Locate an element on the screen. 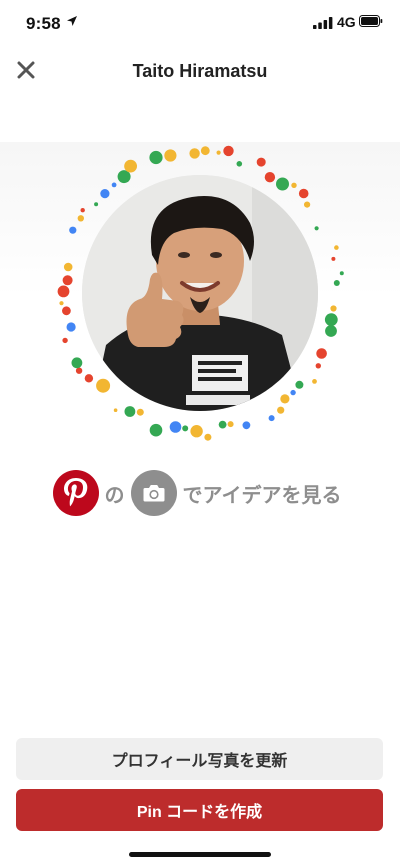 This screenshot has width=400, height=866. location-arrow-icon is located at coordinates (72, 21).